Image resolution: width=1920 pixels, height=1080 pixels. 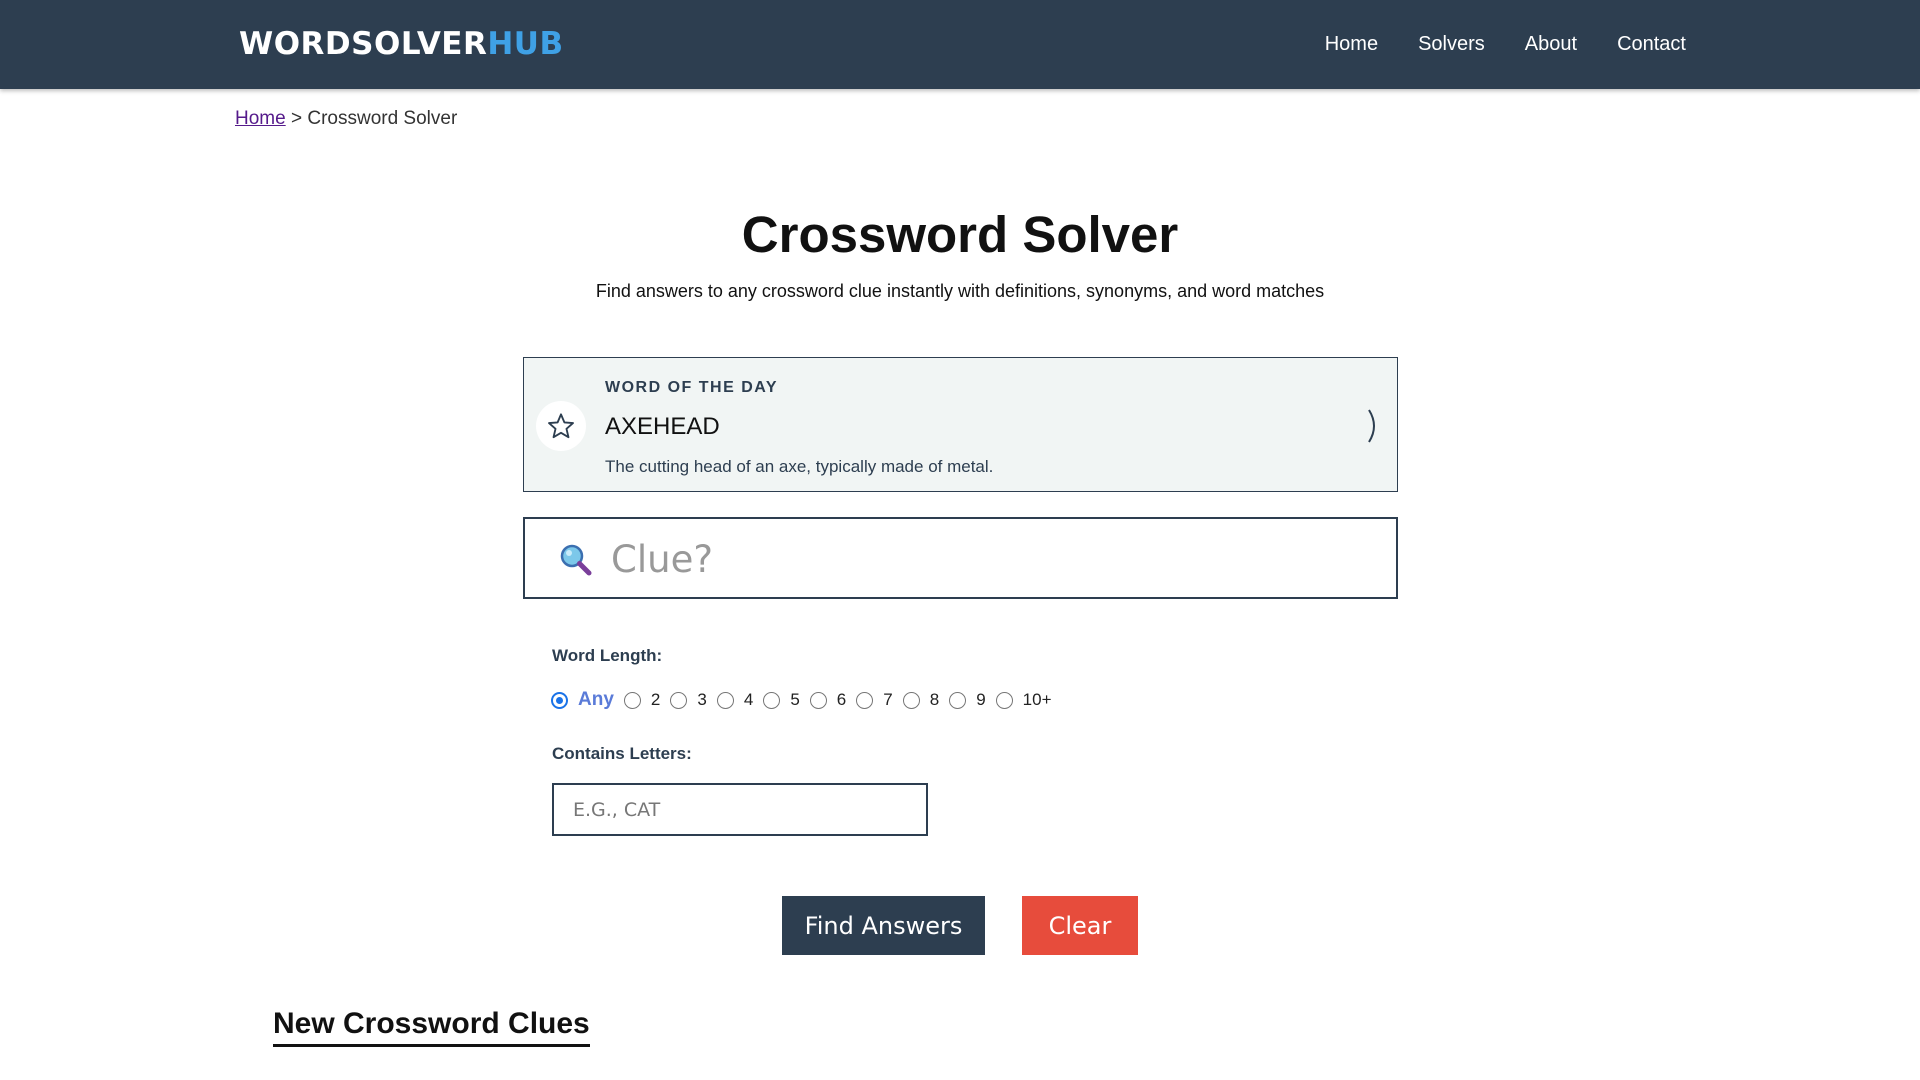 I want to click on length-option-8: 8, so click(x=921, y=700).